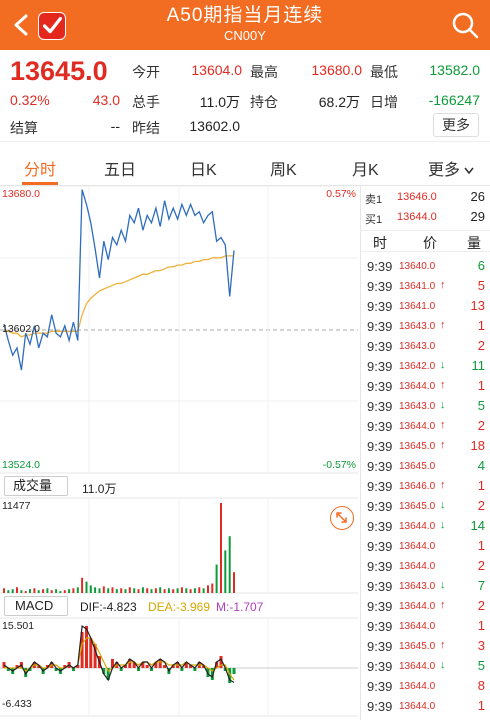 Image resolution: width=490 pixels, height=720 pixels. Describe the element at coordinates (21, 25) in the screenshot. I see `chevron-left-icon` at that location.